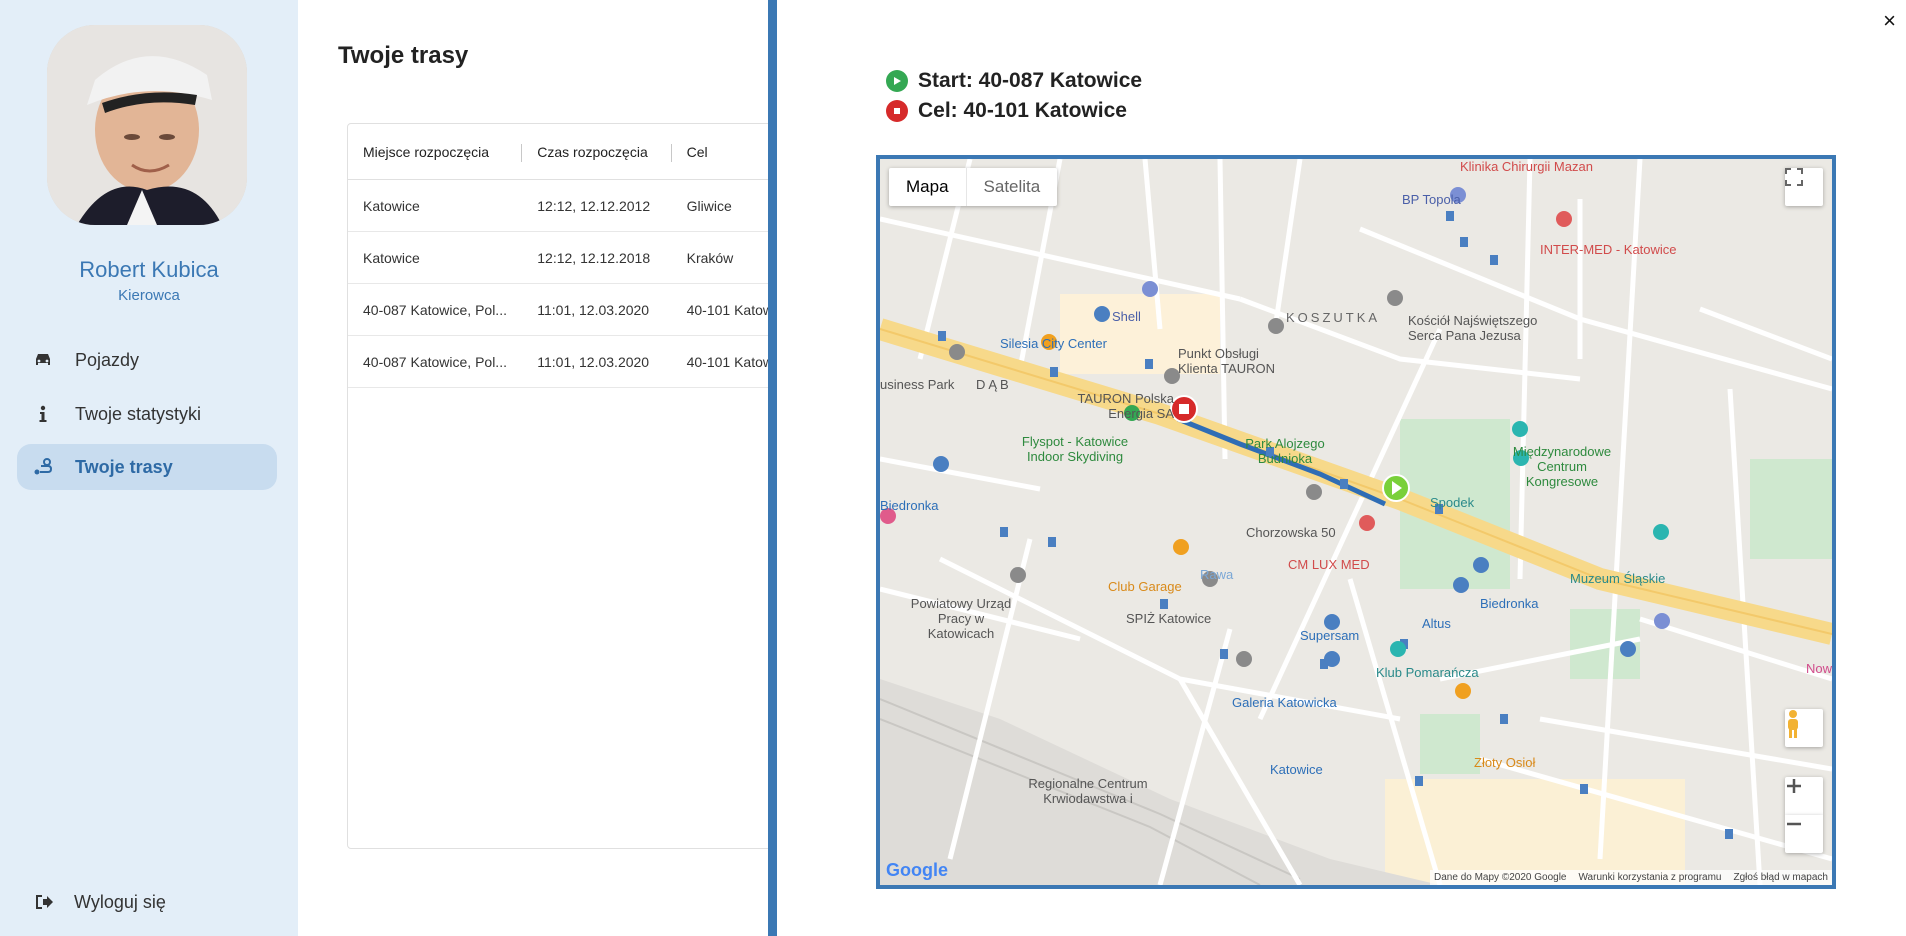  I want to click on map-label-shell: Shell, so click(1126, 316).